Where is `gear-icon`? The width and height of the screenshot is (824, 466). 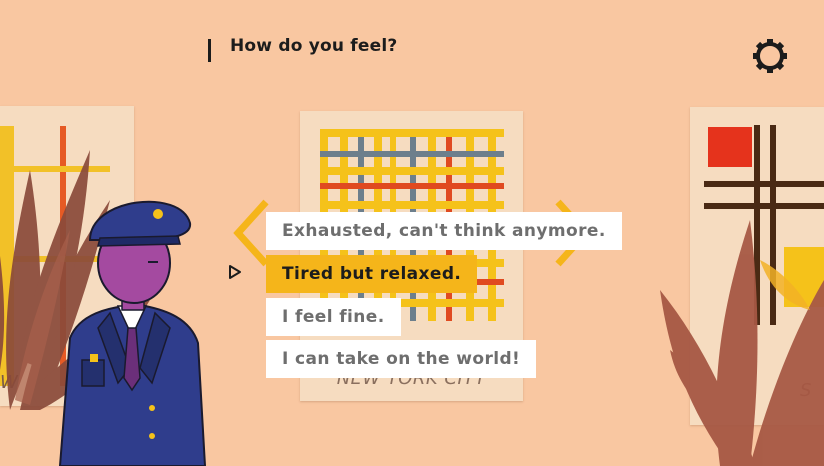 gear-icon is located at coordinates (770, 56).